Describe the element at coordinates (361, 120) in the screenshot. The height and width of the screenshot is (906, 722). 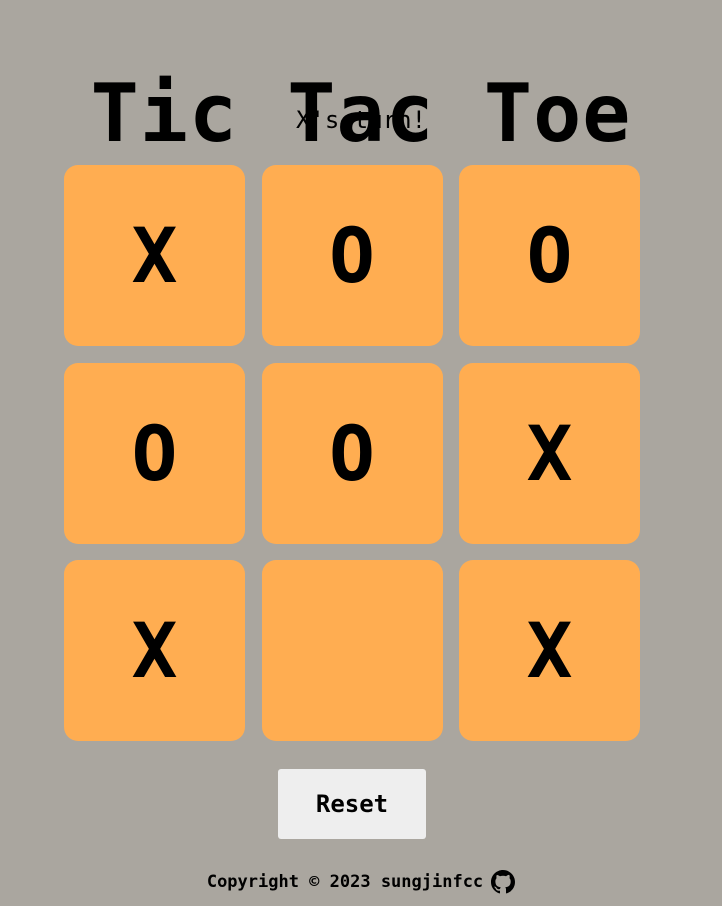
I see `turn-status: X's turn!` at that location.